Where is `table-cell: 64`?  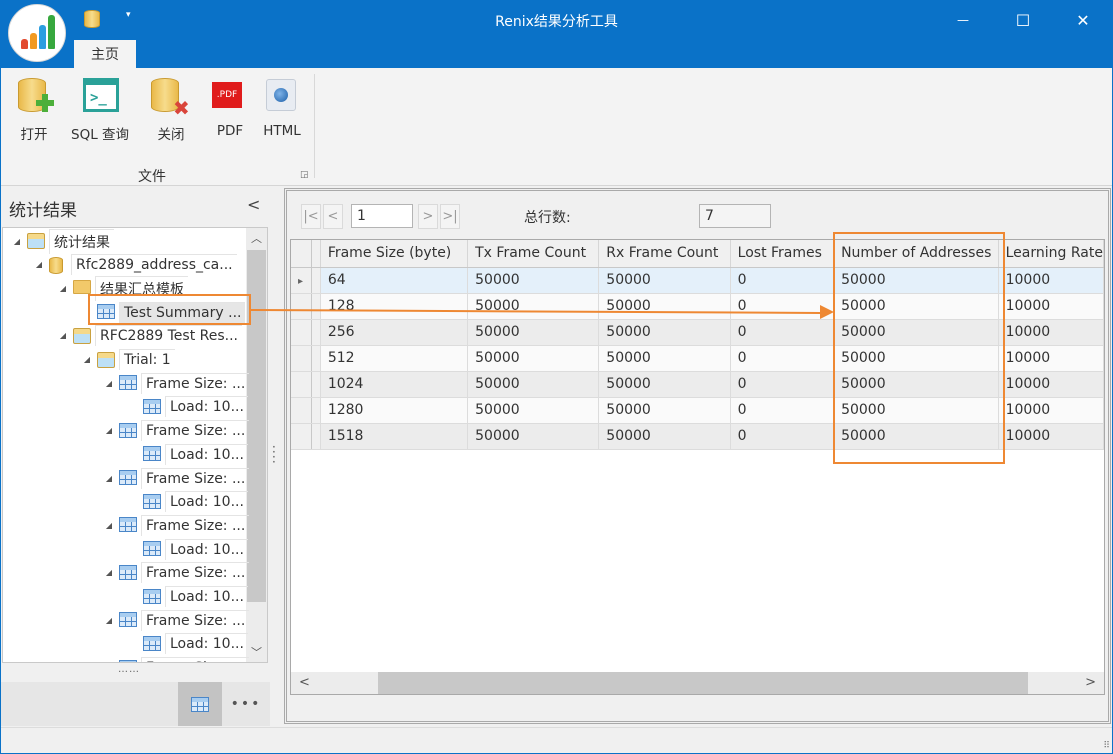 table-cell: 64 is located at coordinates (394, 280).